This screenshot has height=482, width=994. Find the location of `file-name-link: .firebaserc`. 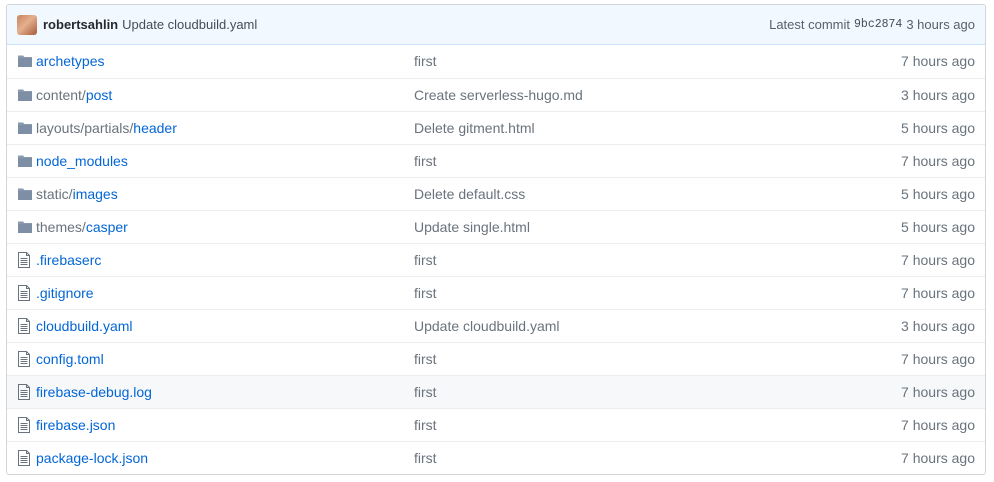

file-name-link: .firebaserc is located at coordinates (68, 260).